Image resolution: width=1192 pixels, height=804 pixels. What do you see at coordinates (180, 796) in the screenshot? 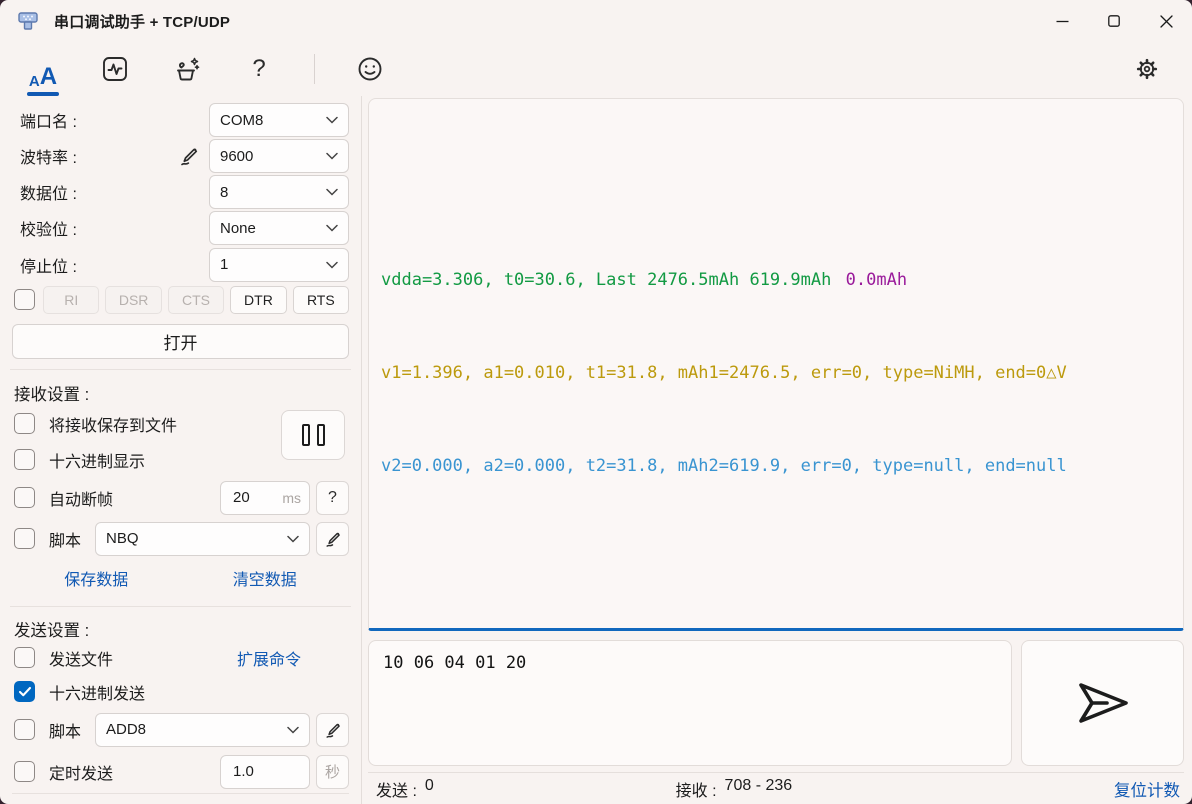
I see `sidebar-footer-divider` at bounding box center [180, 796].